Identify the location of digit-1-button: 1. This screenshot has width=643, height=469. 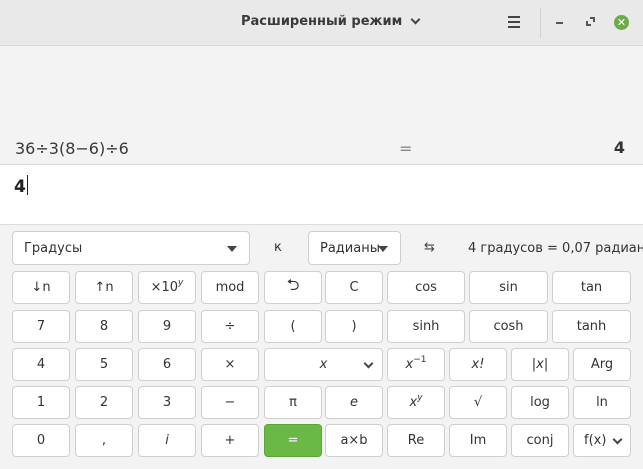
(41, 402).